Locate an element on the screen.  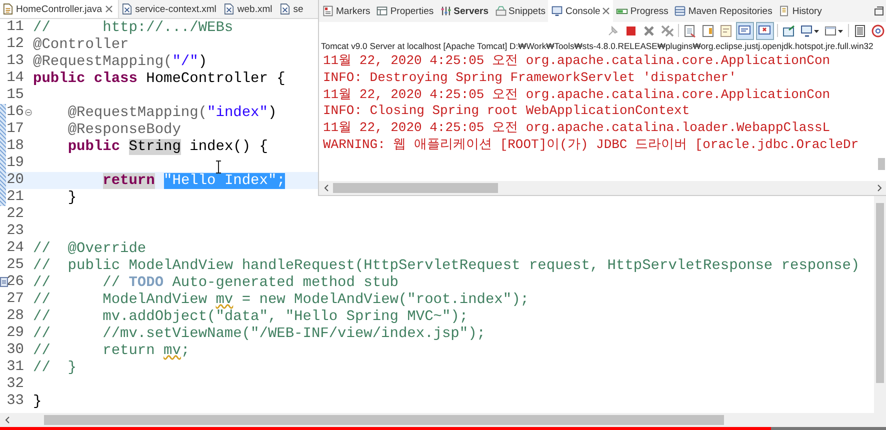
line-number: 15 is located at coordinates (15, 95).